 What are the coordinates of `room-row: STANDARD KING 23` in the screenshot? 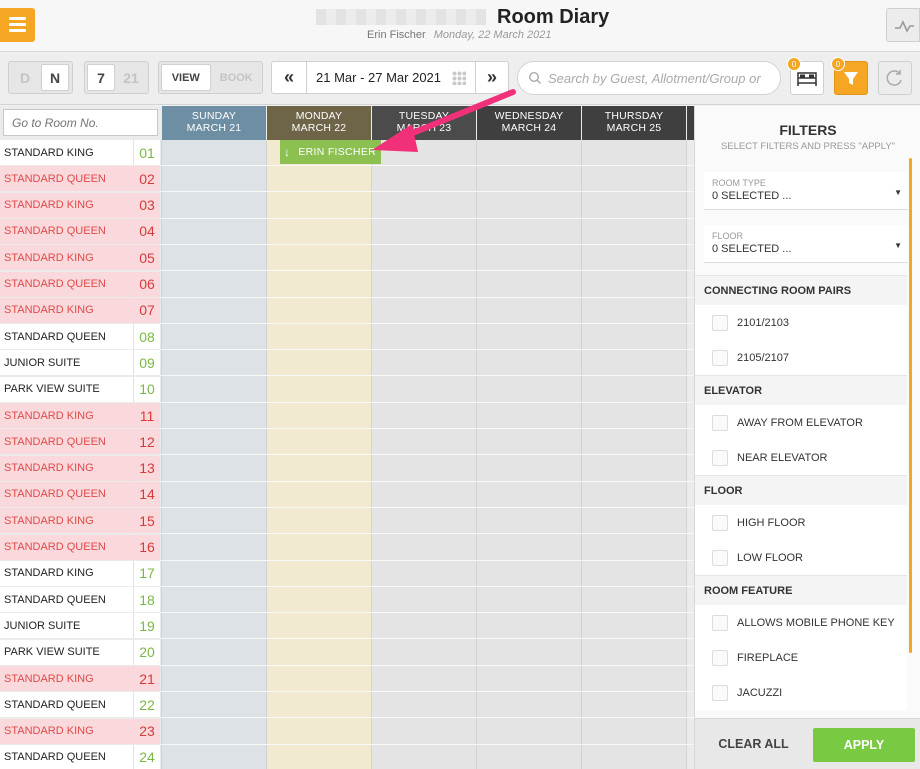 It's located at (80, 731).